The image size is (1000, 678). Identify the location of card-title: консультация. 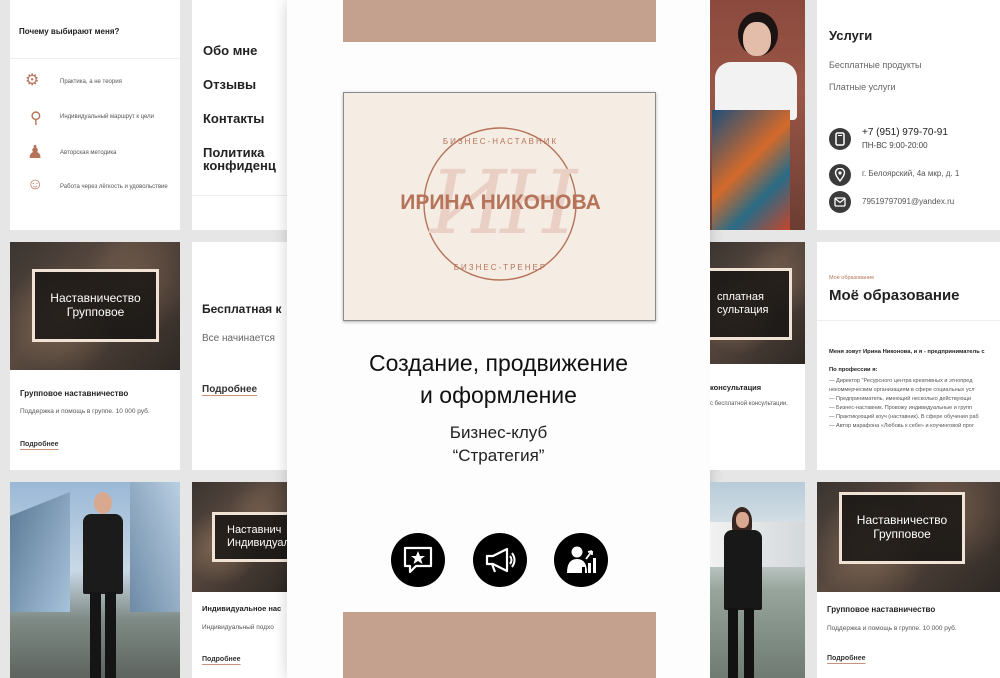
(736, 387).